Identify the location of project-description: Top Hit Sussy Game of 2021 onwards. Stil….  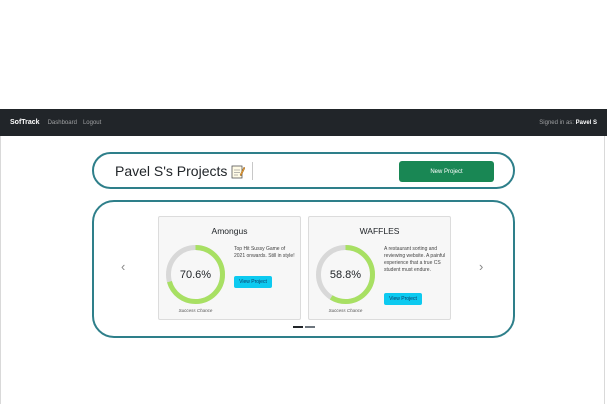
(264, 252).